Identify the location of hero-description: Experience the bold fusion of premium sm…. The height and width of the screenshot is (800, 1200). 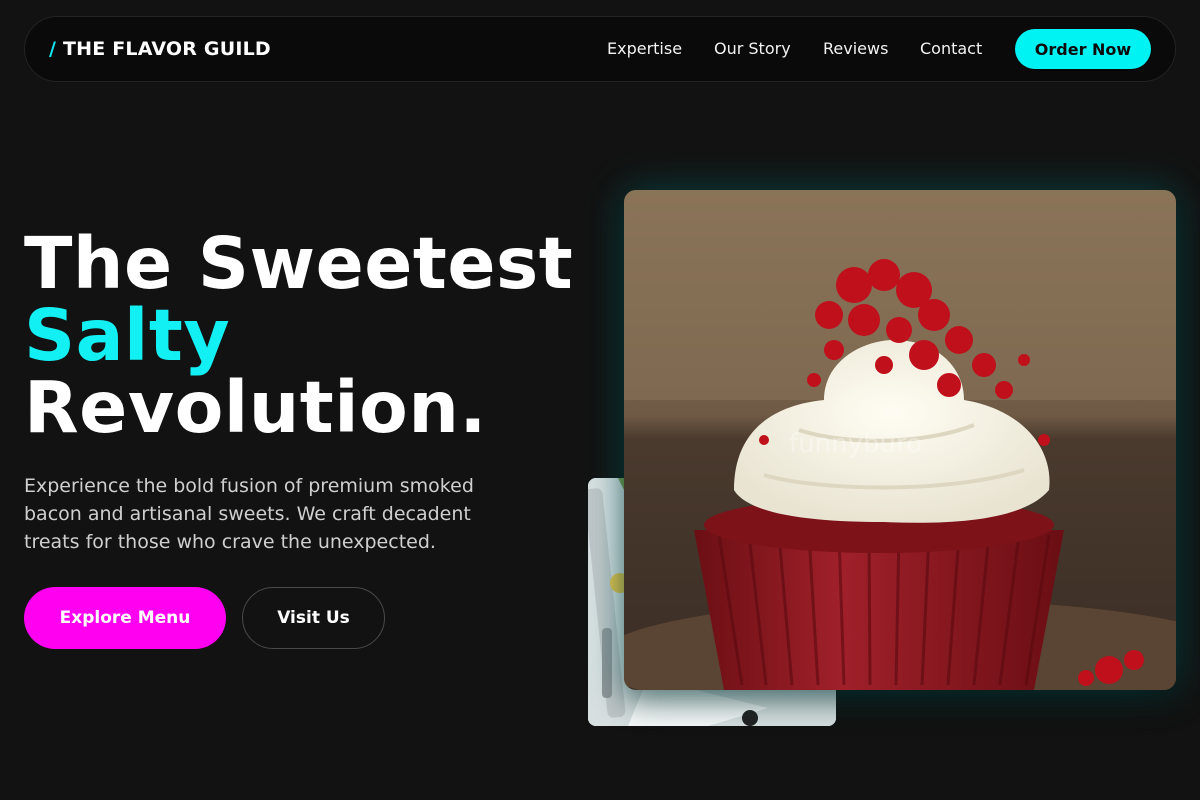
(249, 514).